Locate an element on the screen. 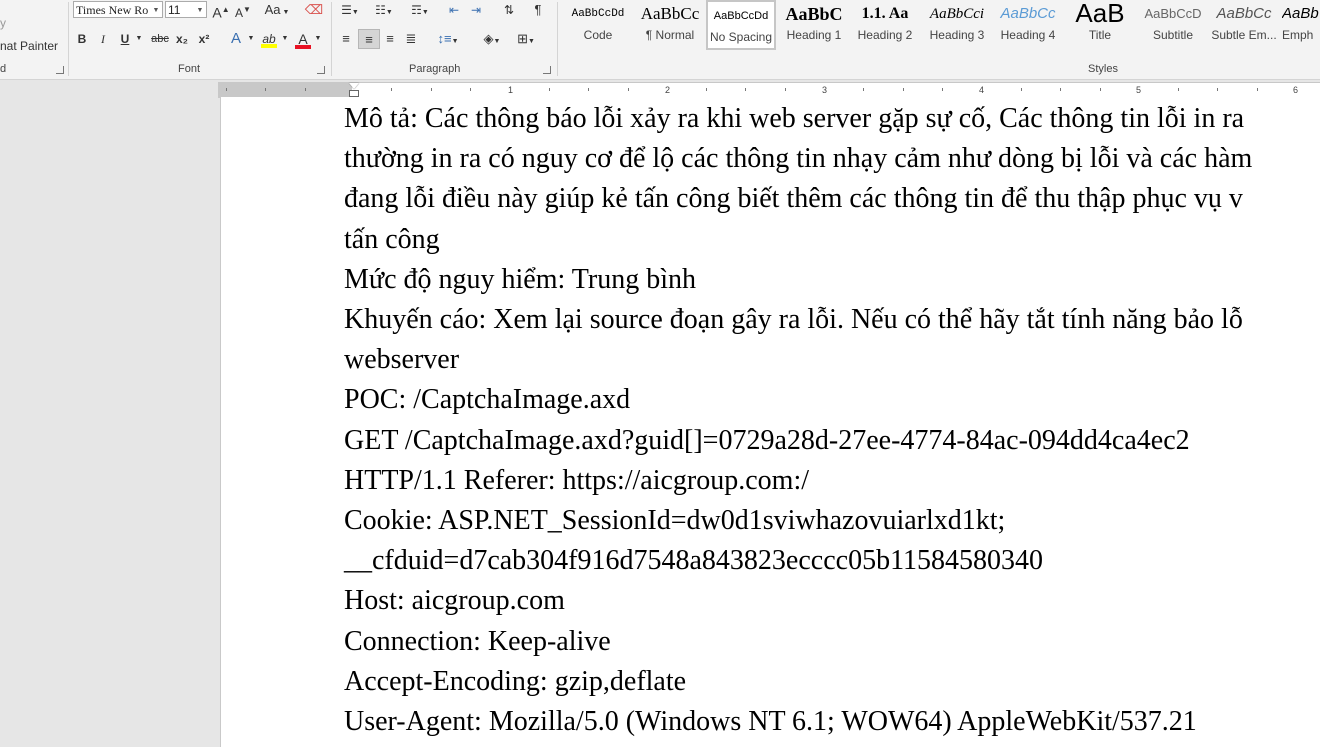  doc-line: POC: /CaptchaImage.axd is located at coordinates (832, 400).